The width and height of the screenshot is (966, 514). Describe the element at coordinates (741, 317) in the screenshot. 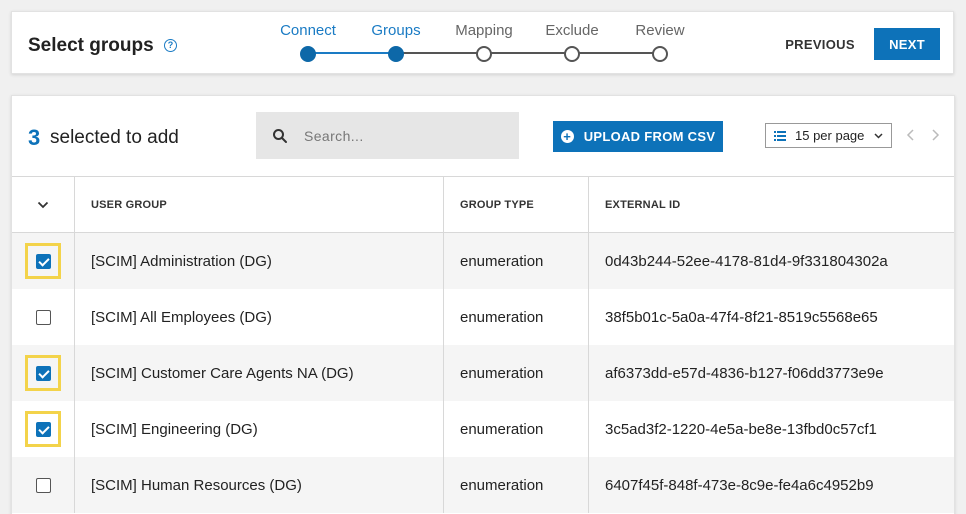

I see `external-id: 38f5b01c-5a0a-47f4-8f21-8519c5568e65` at that location.